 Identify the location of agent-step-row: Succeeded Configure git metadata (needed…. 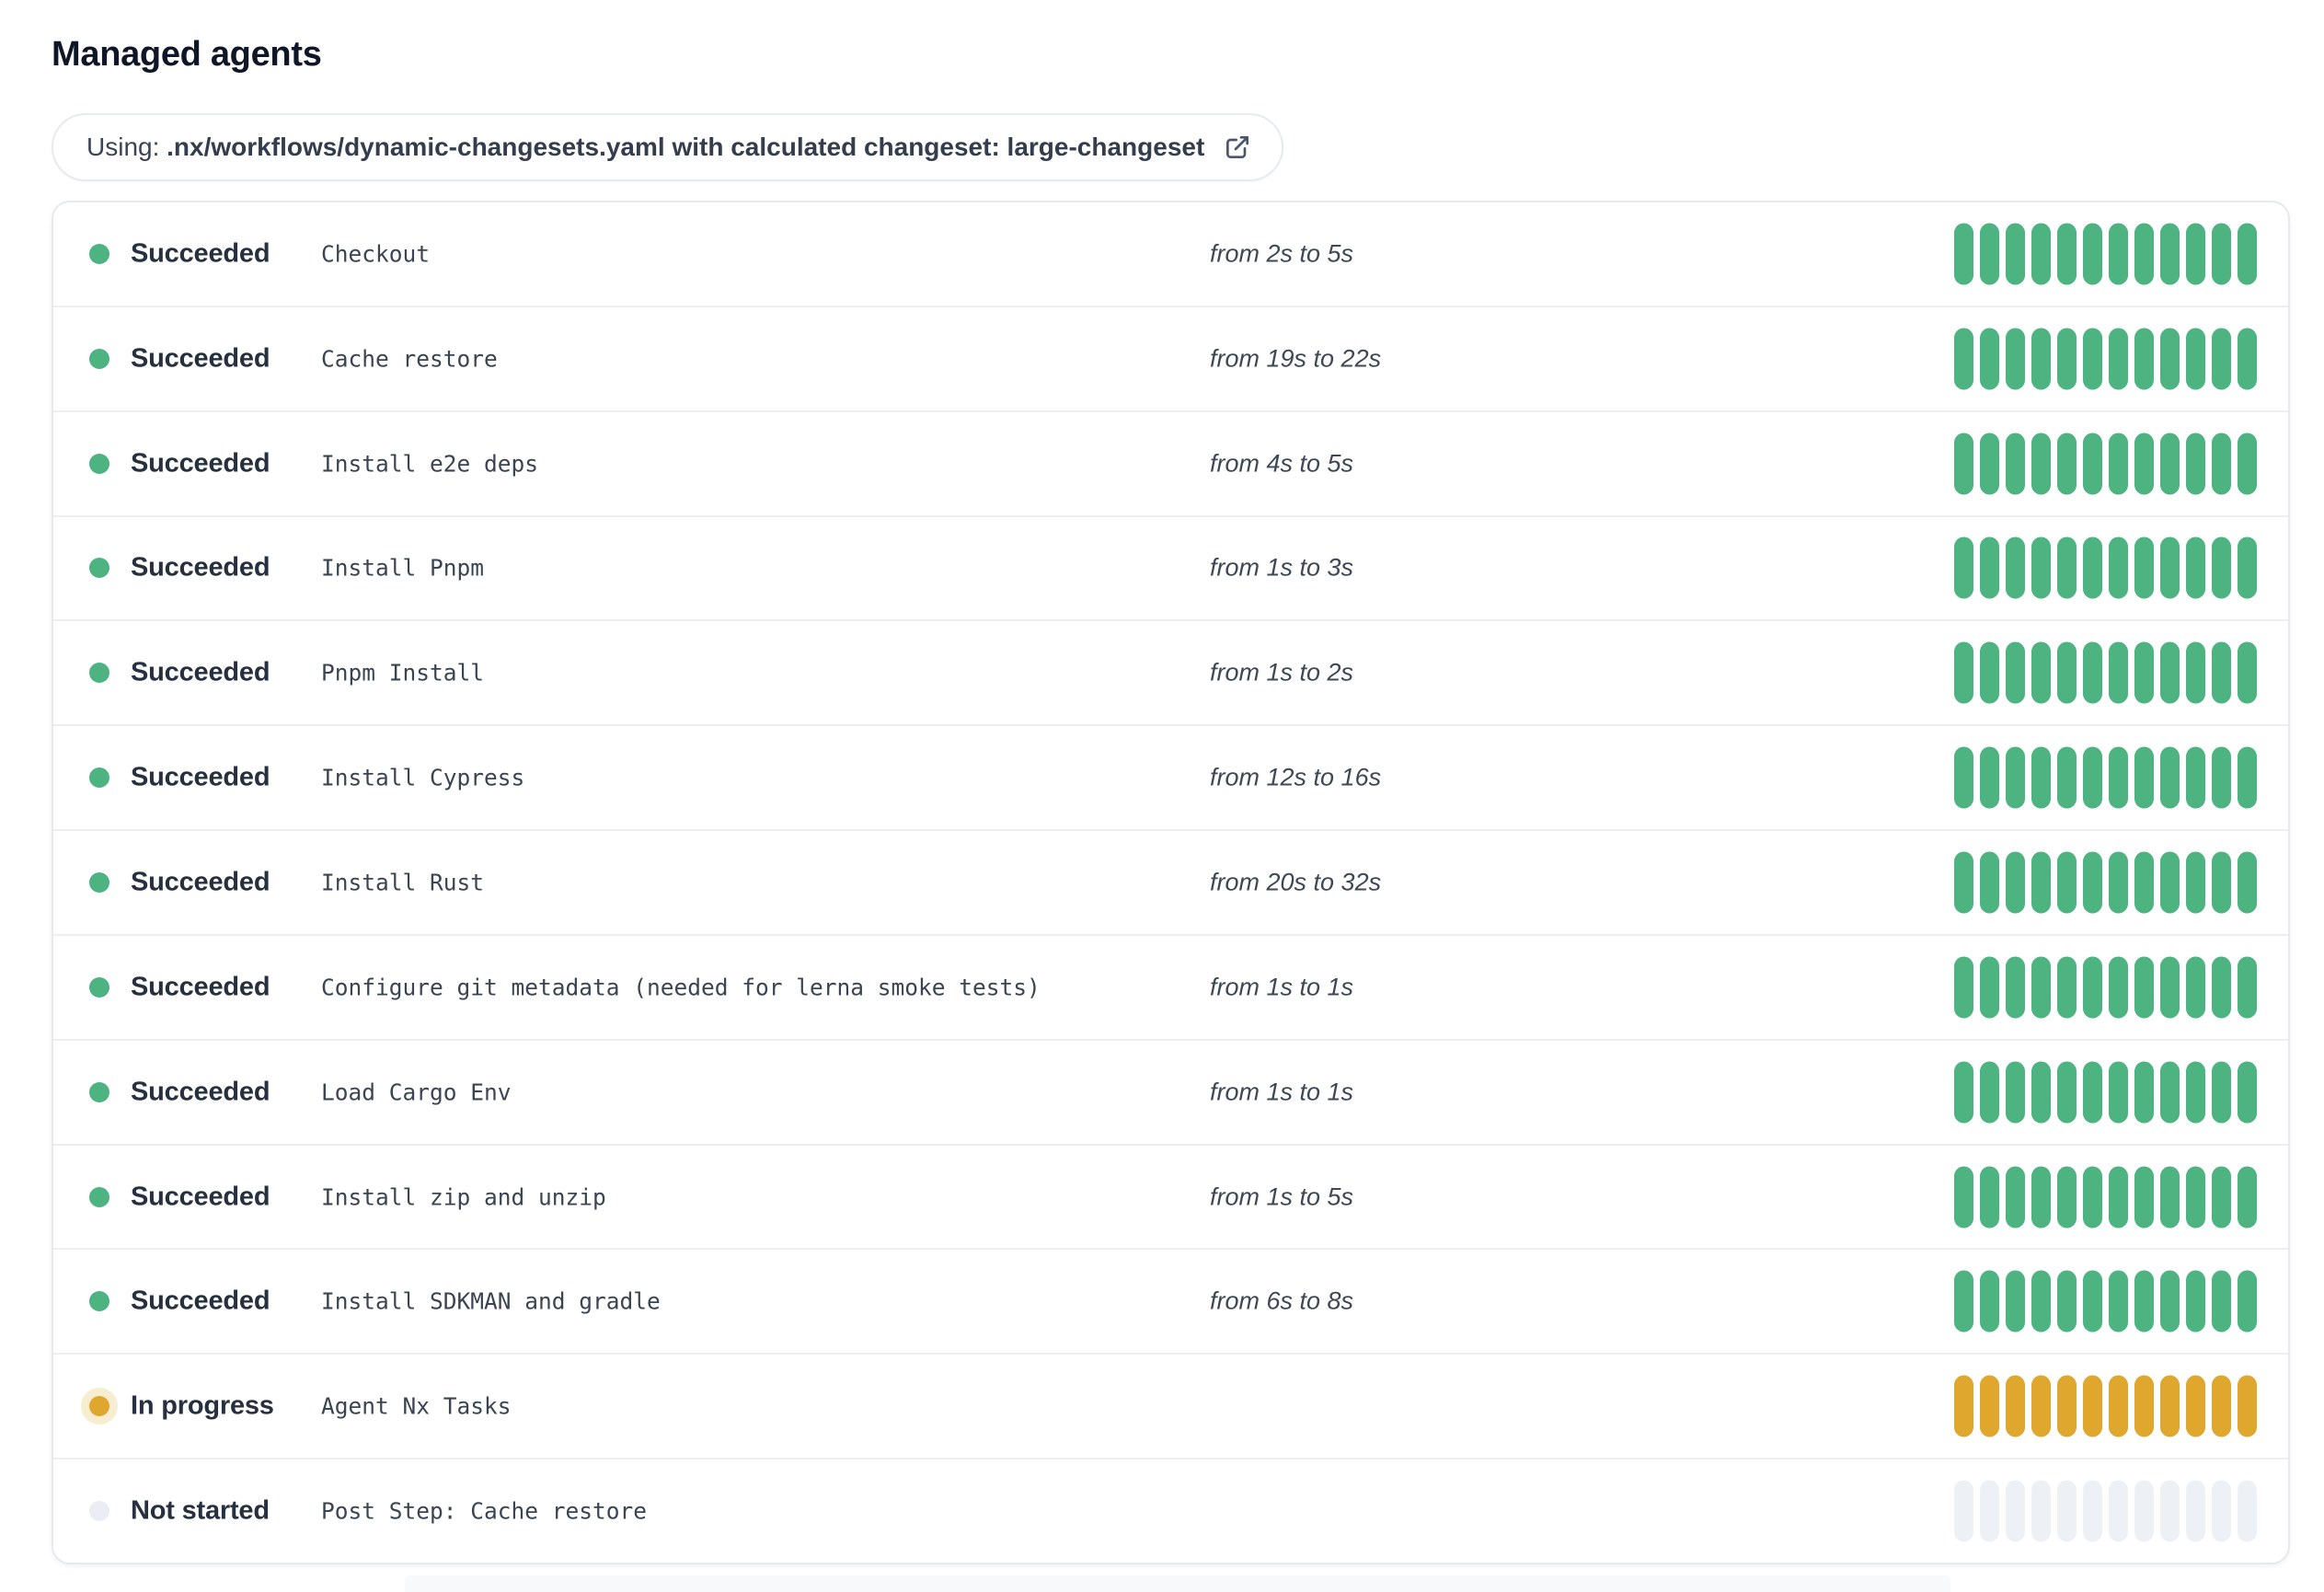
(1171, 986).